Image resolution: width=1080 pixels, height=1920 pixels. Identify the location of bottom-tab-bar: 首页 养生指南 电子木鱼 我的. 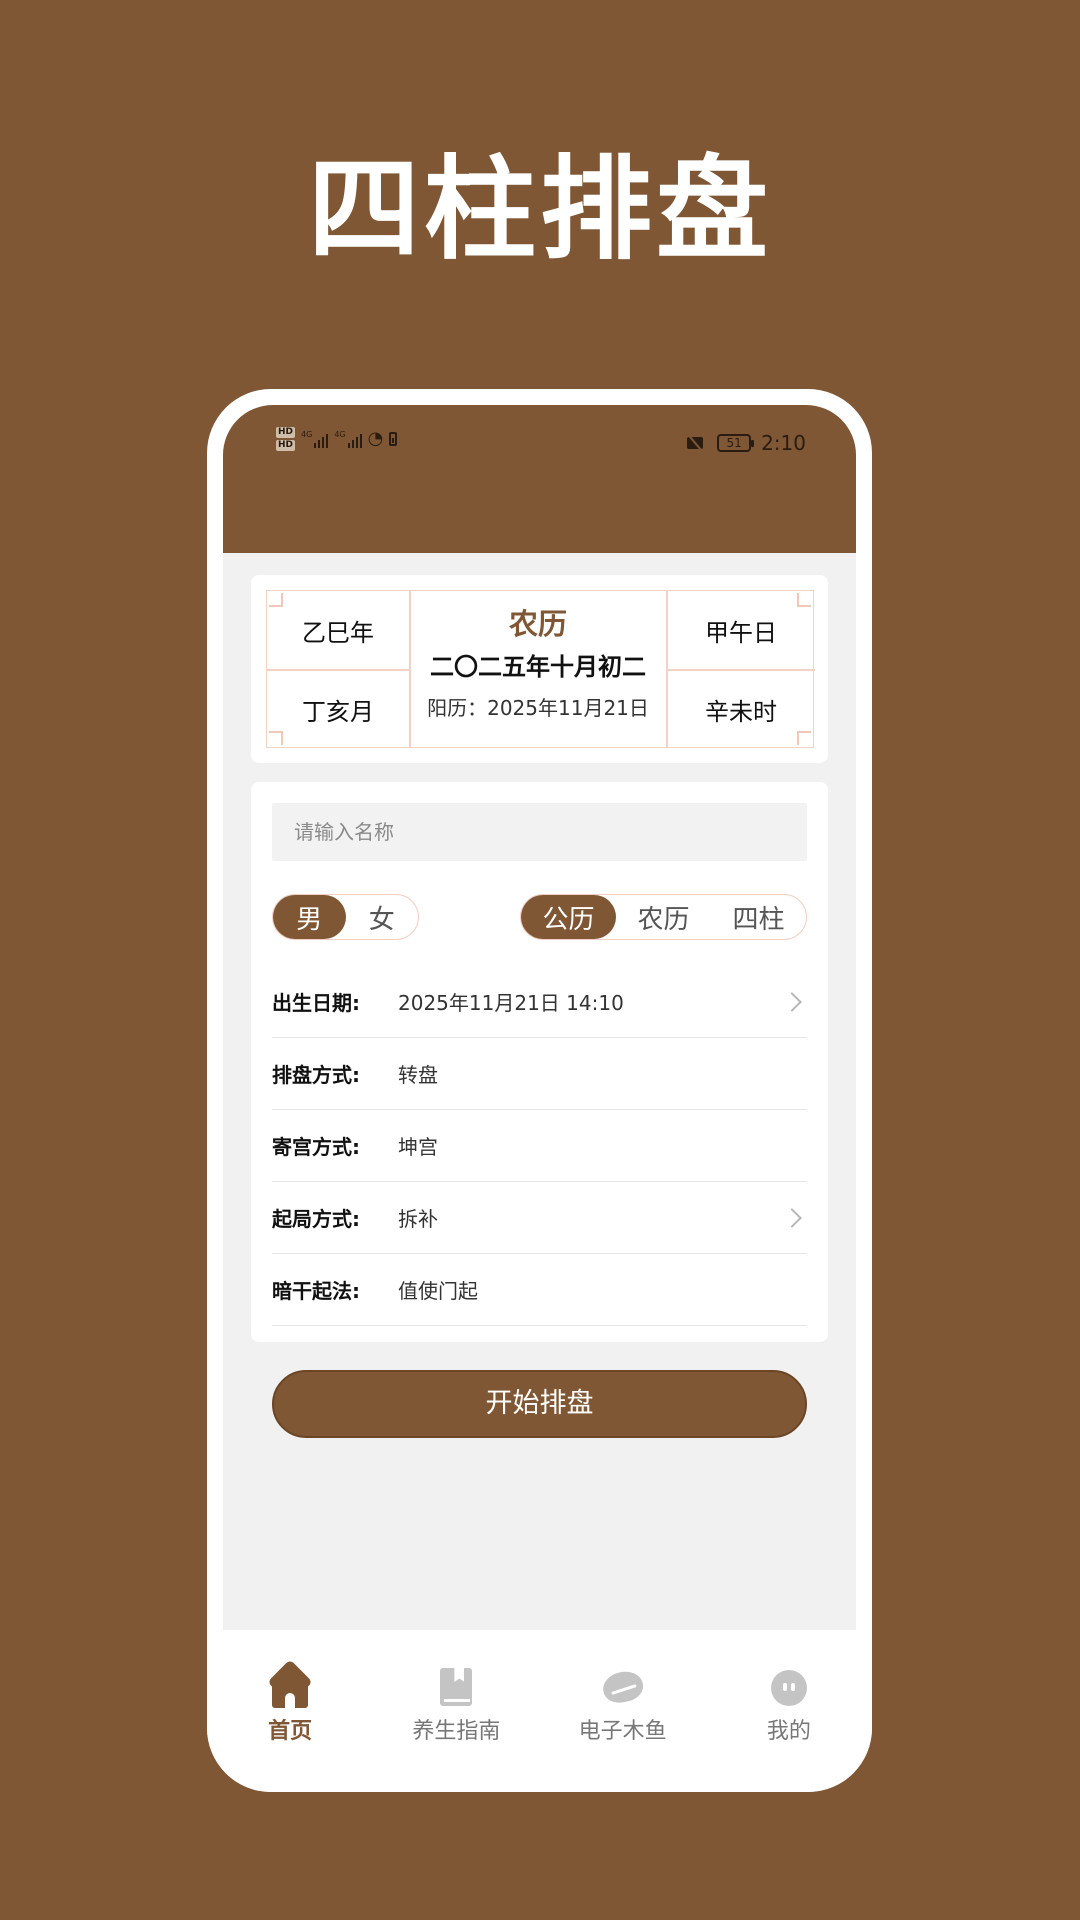
(539, 1711).